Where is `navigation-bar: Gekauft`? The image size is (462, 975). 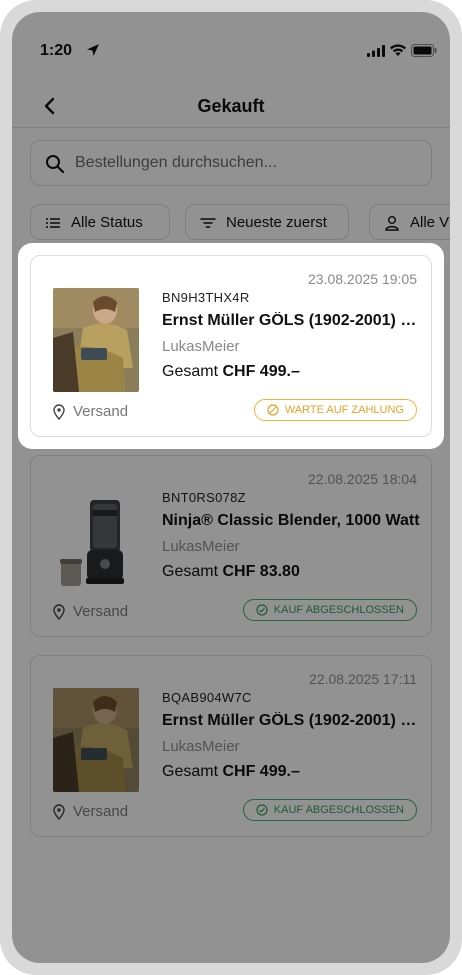
navigation-bar: Gekauft is located at coordinates (231, 106).